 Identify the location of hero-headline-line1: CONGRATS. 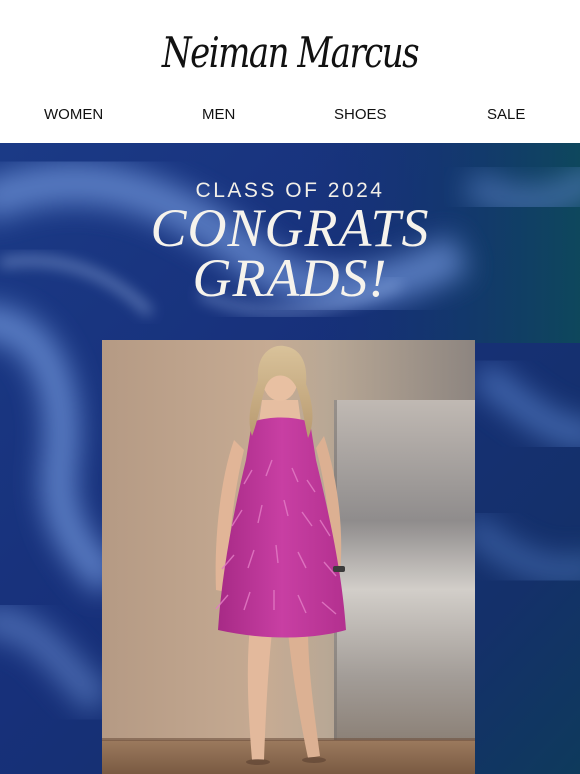
(290, 228).